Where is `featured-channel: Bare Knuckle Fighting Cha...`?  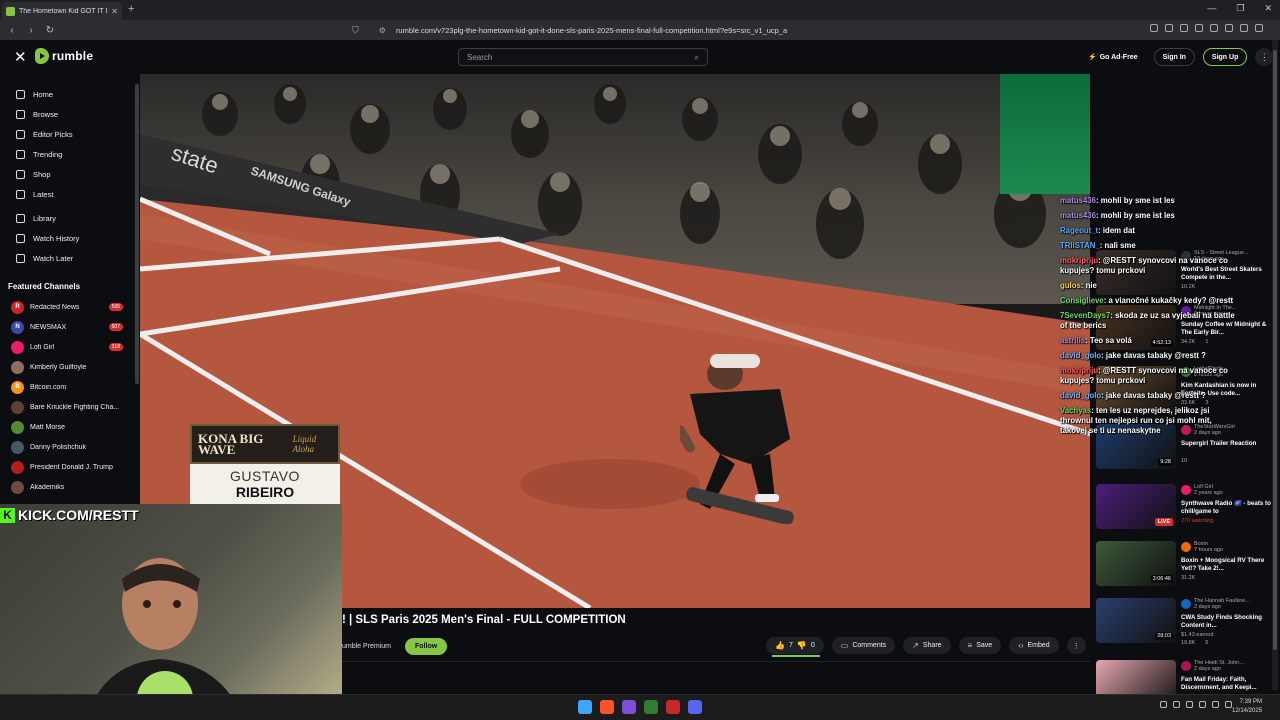
featured-channel: Bare Knuckle Fighting Cha... is located at coordinates (67, 407).